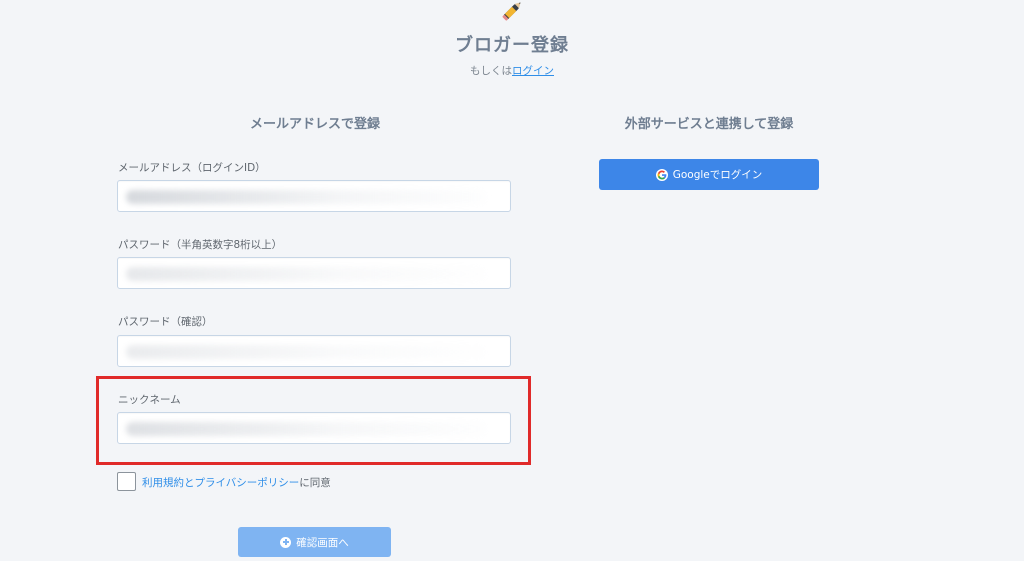 Image resolution: width=1024 pixels, height=561 pixels. I want to click on pencil-icon, so click(511, 11).